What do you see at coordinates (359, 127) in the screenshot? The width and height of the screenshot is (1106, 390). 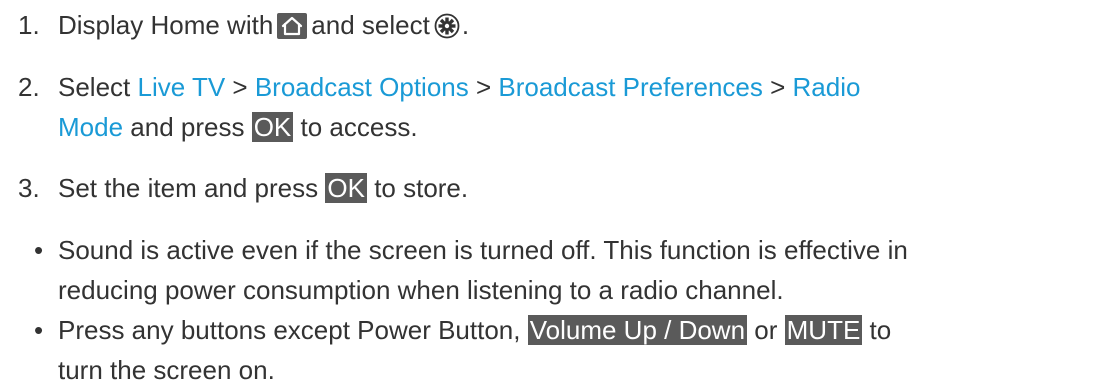 I see `step-2-after-key: to access.` at bounding box center [359, 127].